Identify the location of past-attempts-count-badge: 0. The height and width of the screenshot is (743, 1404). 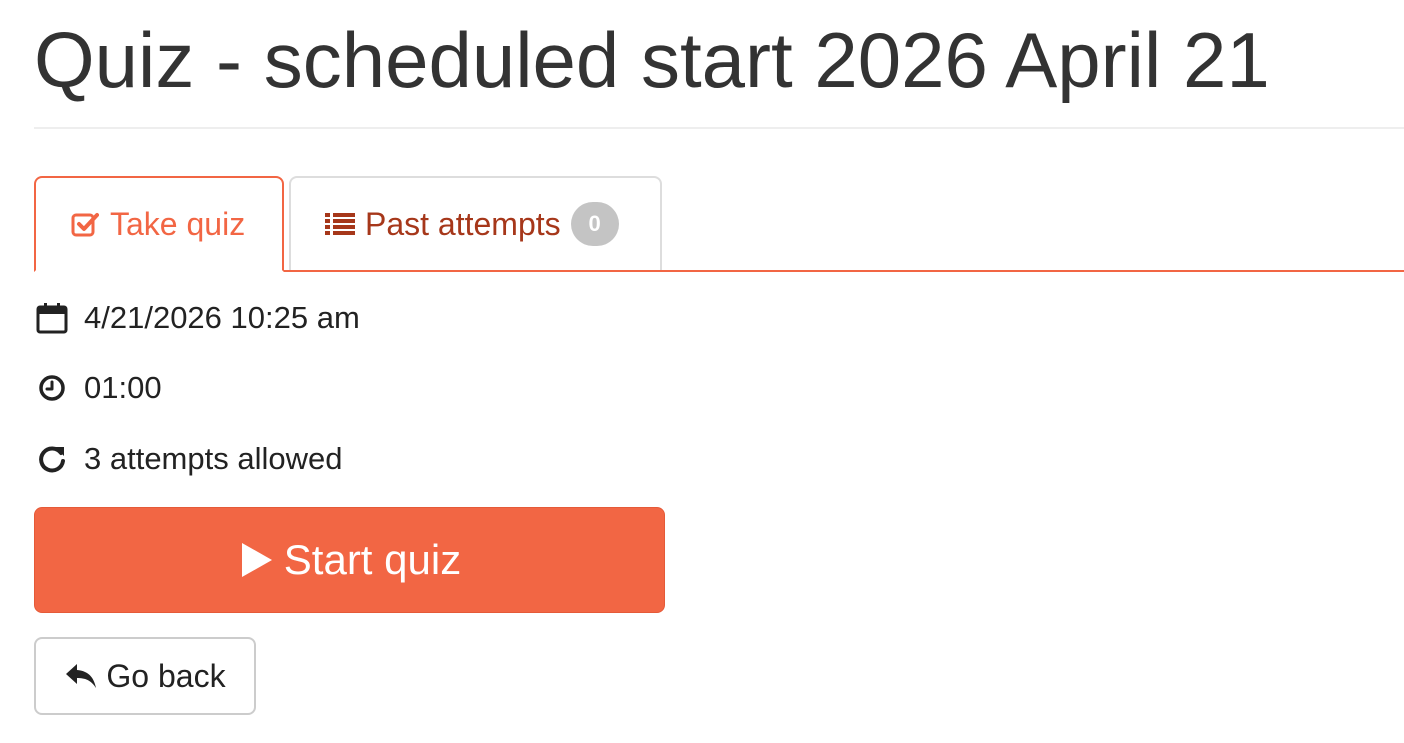
(594, 224).